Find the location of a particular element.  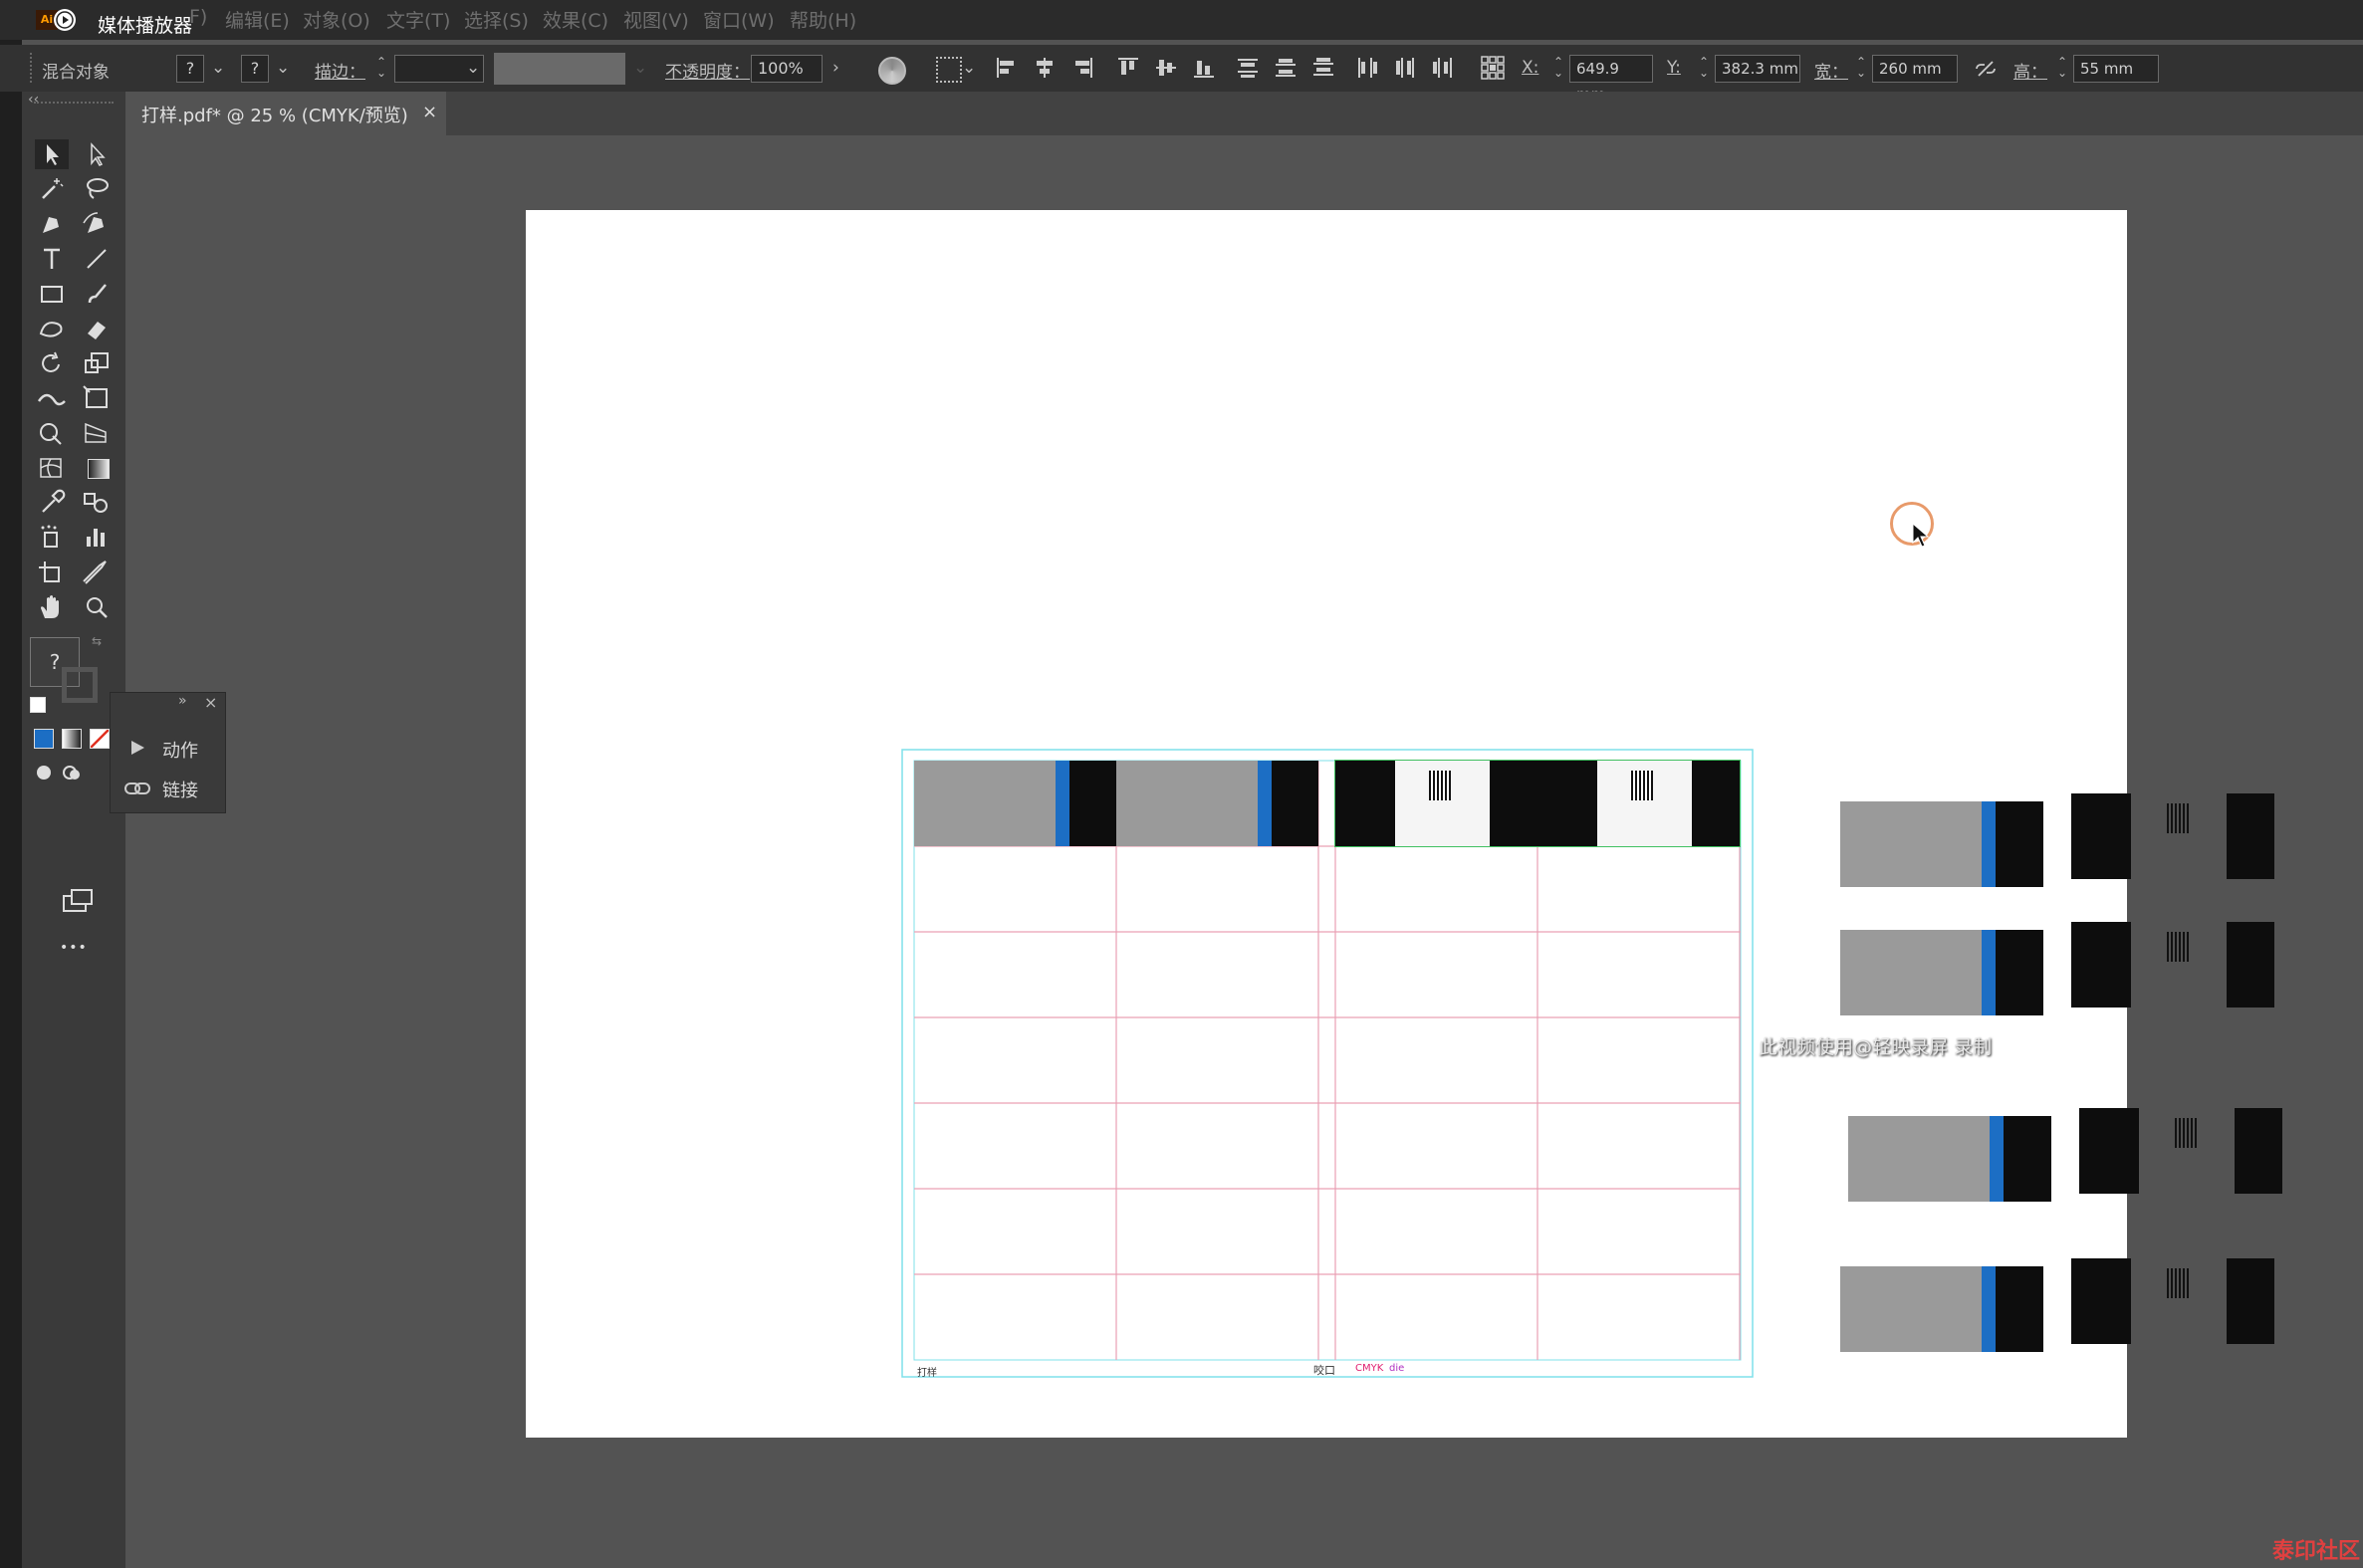

recolor-icon is located at coordinates (892, 71).